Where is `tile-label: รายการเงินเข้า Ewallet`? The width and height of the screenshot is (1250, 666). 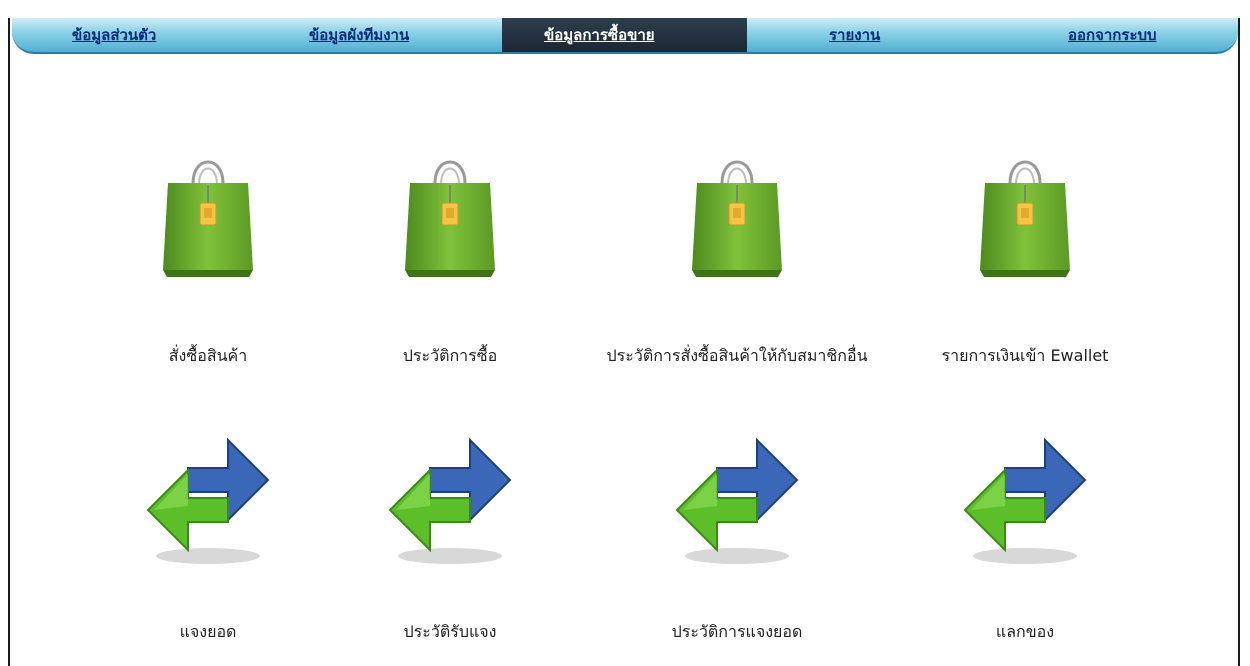
tile-label: รายการเงินเข้า Ewallet is located at coordinates (1025, 355).